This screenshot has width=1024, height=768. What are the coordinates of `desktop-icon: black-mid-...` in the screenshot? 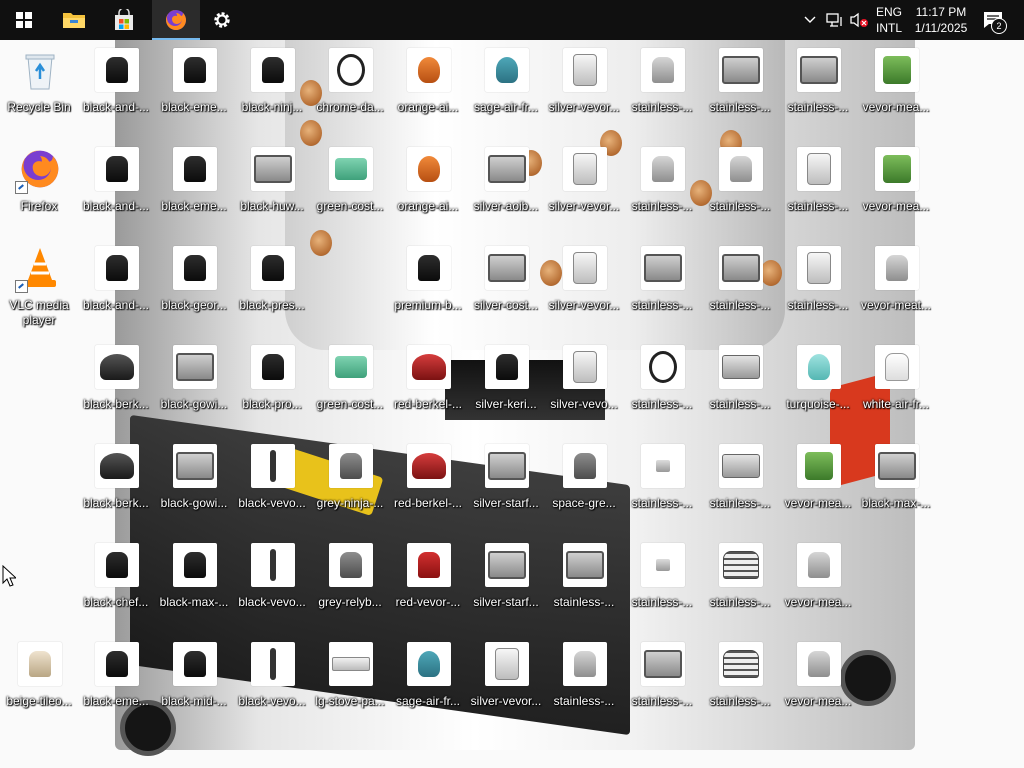 It's located at (194, 684).